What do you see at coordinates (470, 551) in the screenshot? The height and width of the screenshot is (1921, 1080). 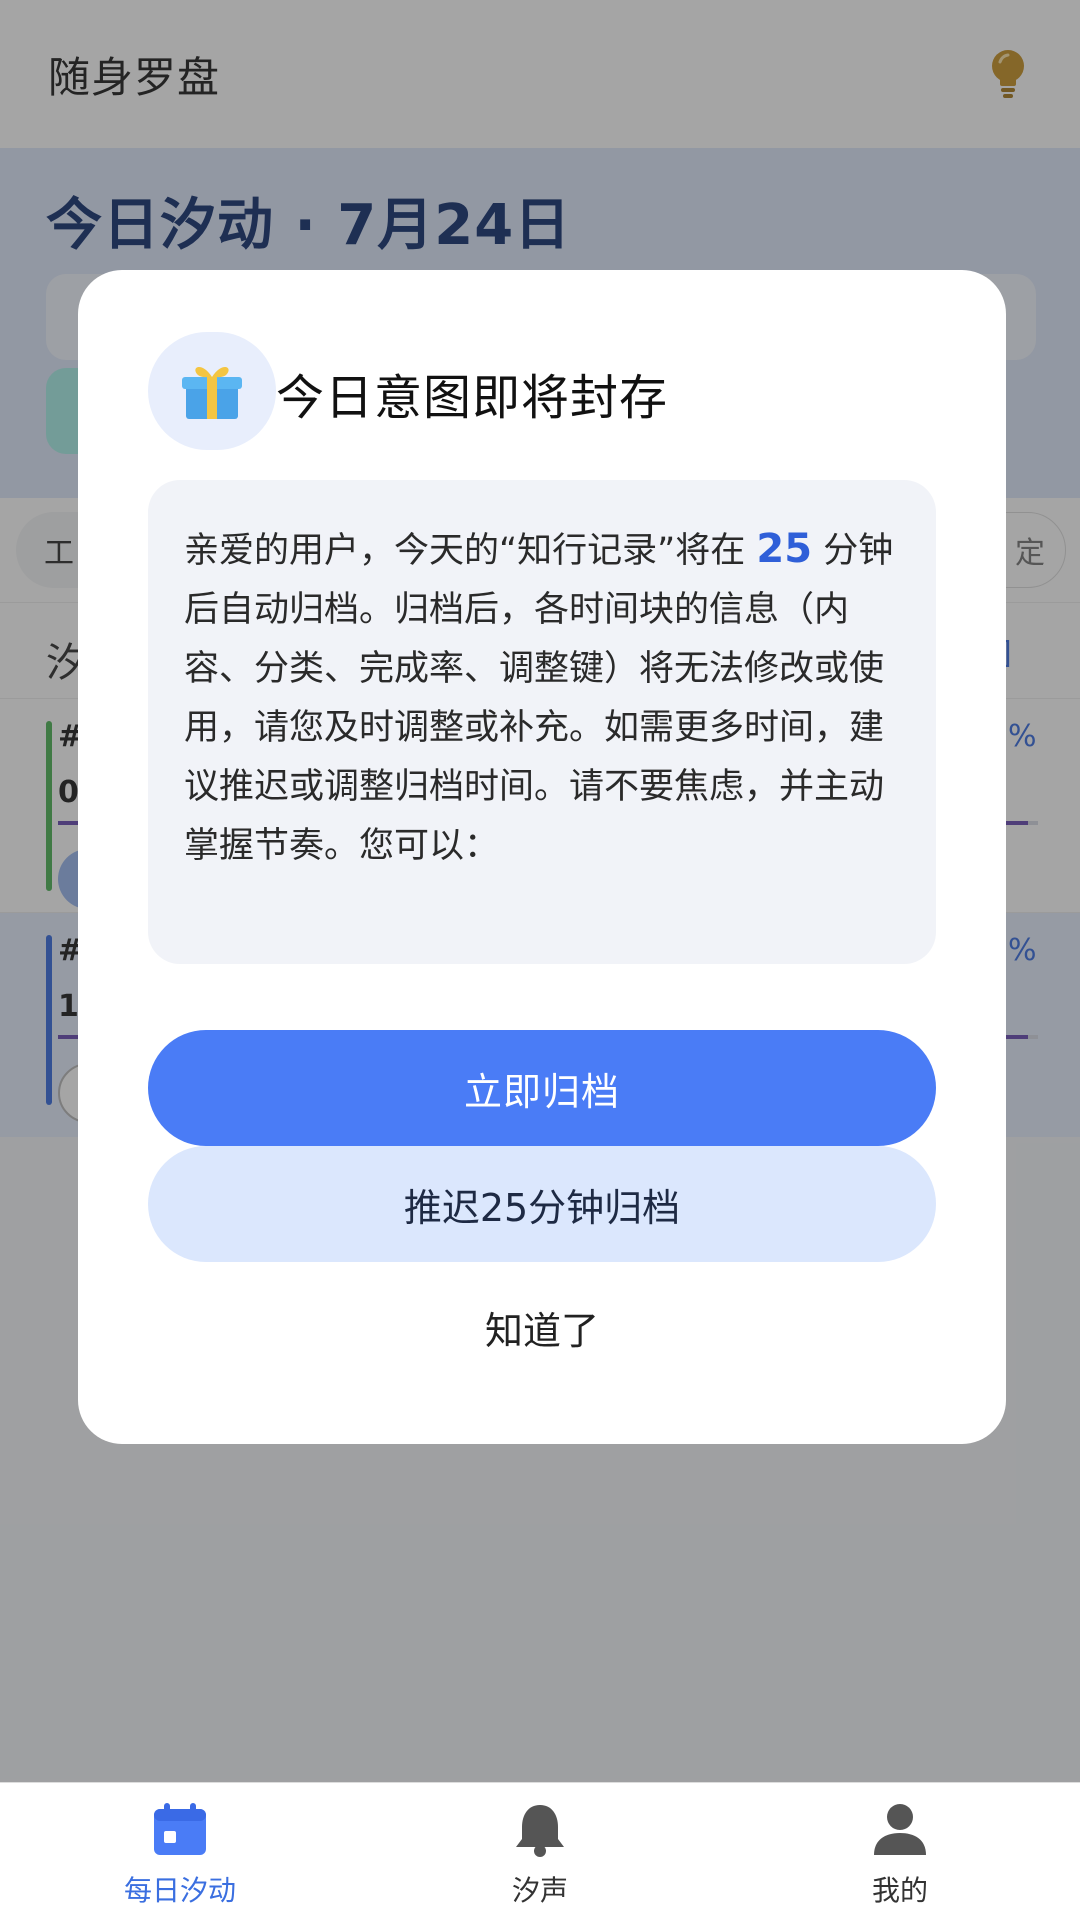 I see `message-text-start: 亲爱的用户，今天的“知行记录”将在` at bounding box center [470, 551].